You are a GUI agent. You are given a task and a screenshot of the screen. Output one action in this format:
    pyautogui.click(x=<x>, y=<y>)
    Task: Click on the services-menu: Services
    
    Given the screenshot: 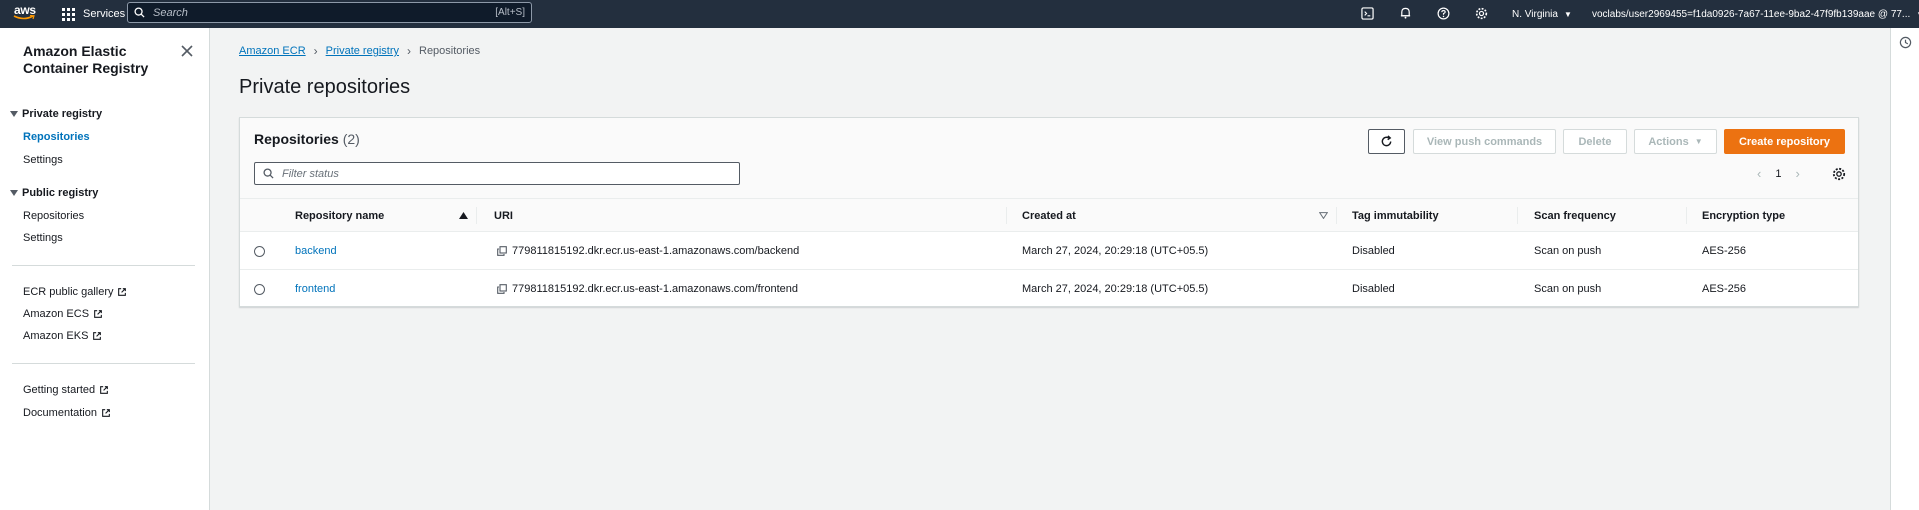 What is the action you would take?
    pyautogui.click(x=93, y=14)
    